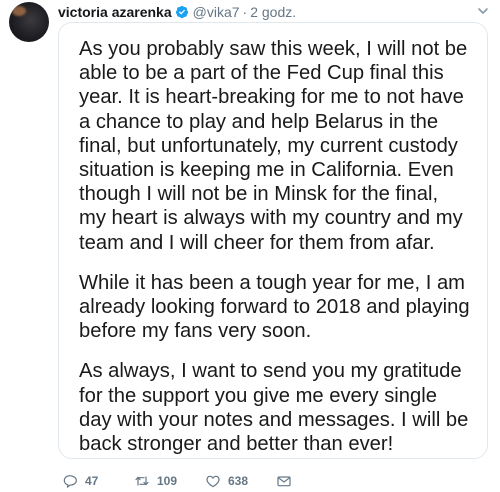 The height and width of the screenshot is (492, 500). I want to click on retweet-button: 109, so click(169, 481).